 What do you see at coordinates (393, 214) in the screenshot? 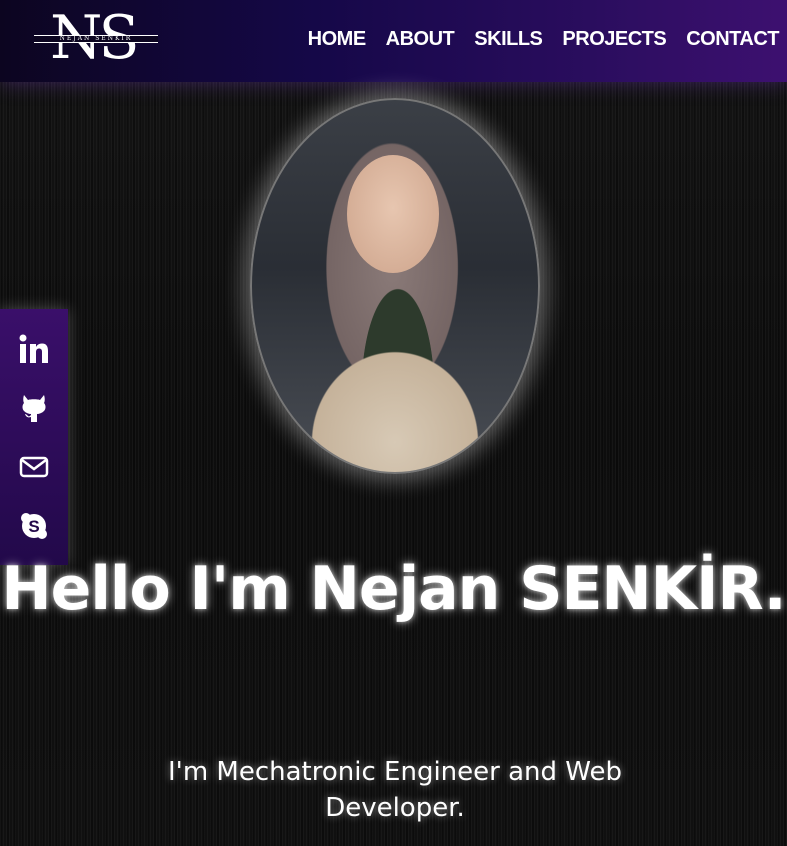
I see `profile-face` at bounding box center [393, 214].